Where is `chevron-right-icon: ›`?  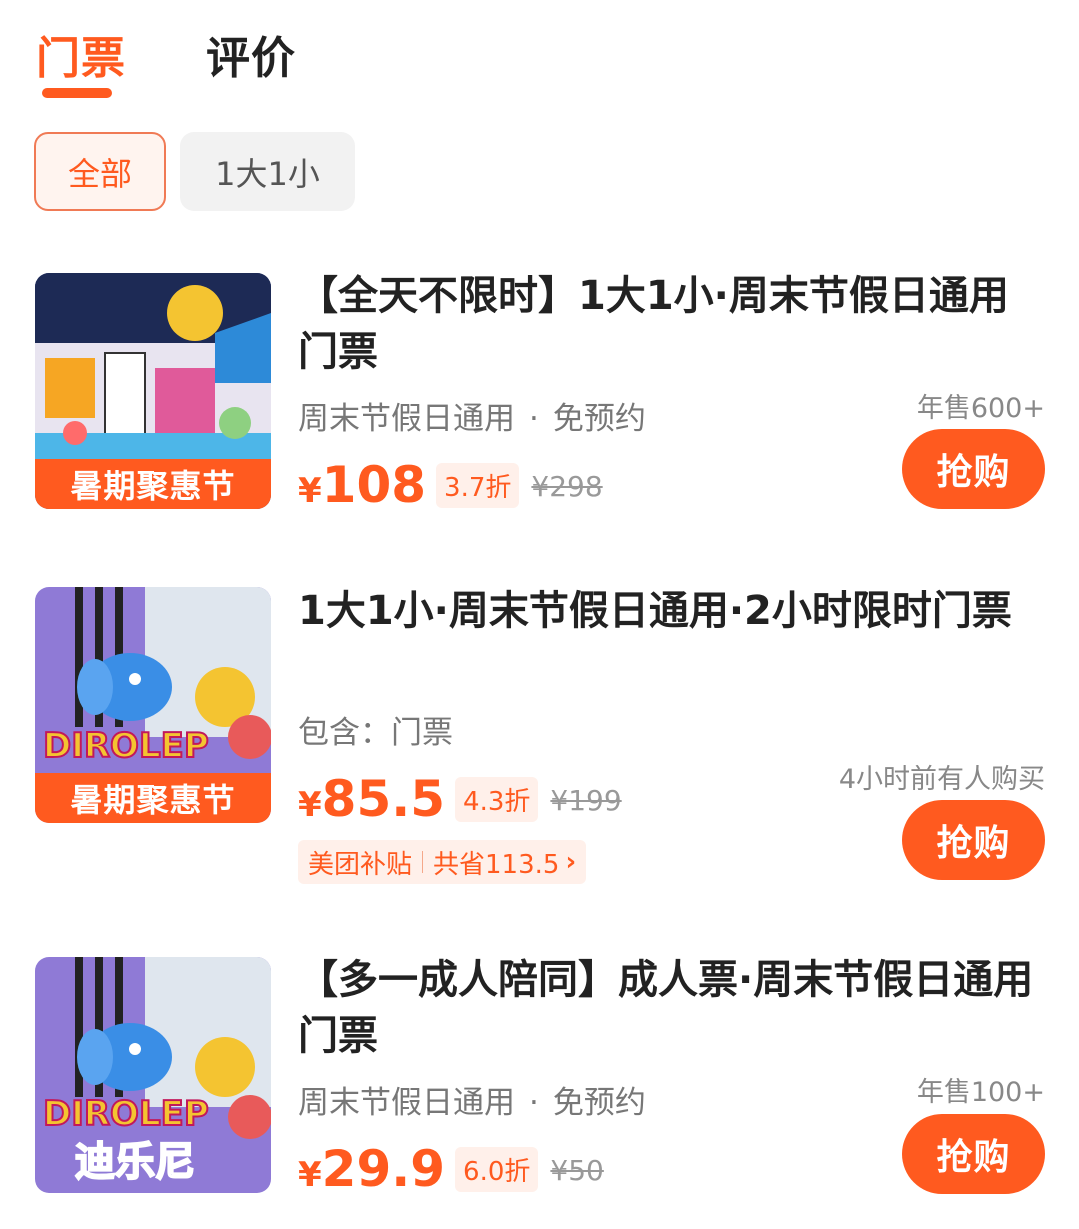 chevron-right-icon: › is located at coordinates (571, 862).